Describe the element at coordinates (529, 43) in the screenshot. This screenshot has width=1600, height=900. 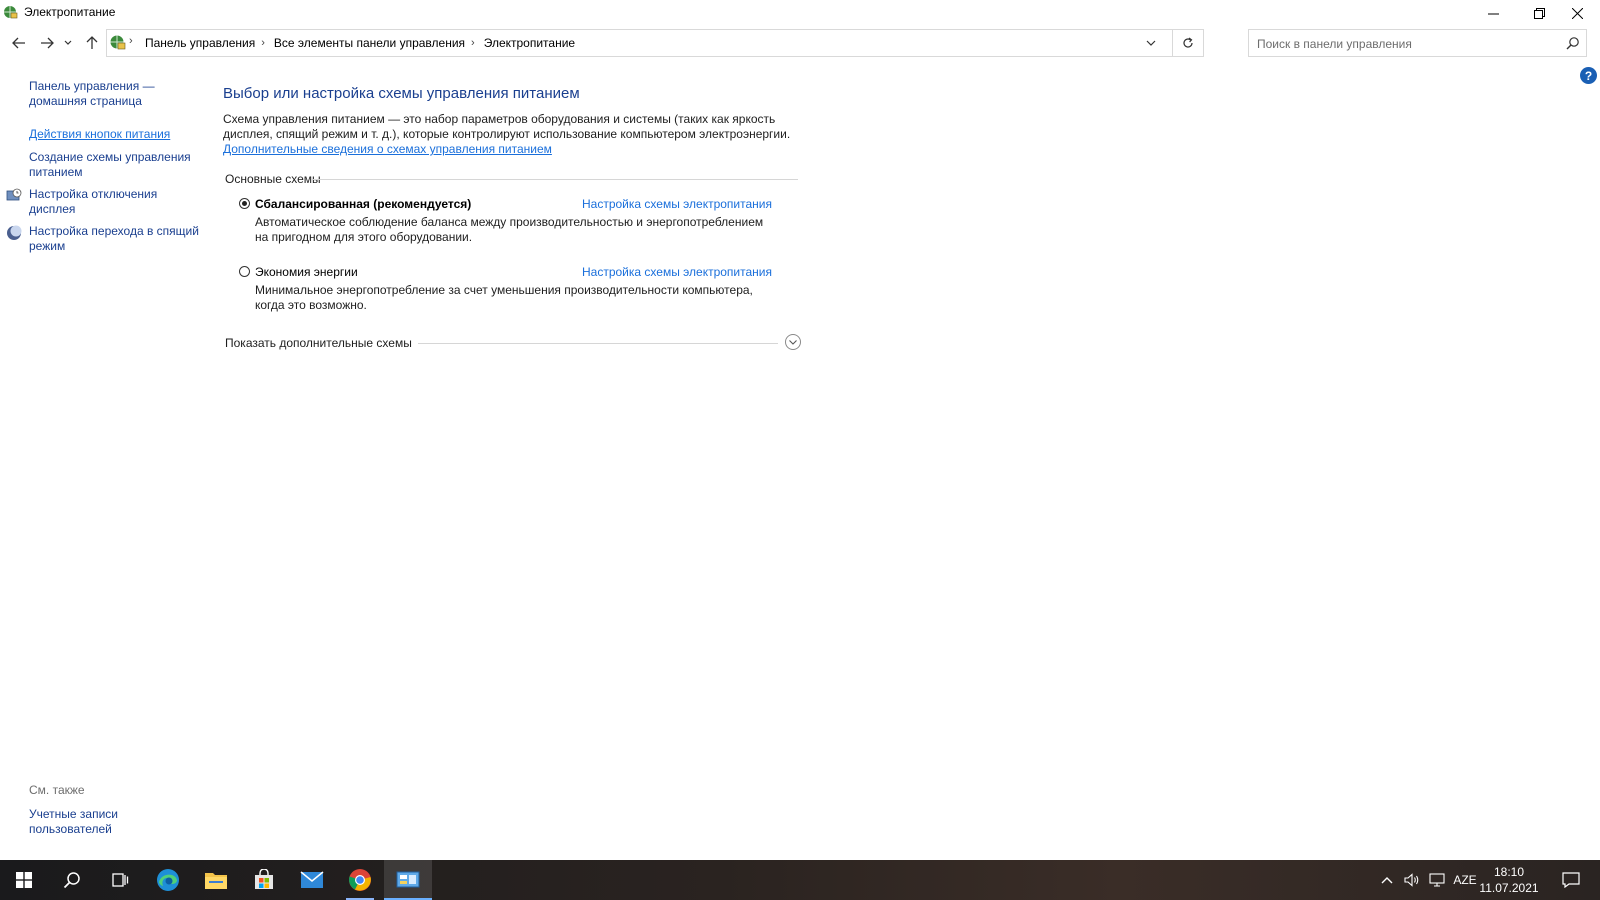
I see `breadcrumb-item: Электропитание` at that location.